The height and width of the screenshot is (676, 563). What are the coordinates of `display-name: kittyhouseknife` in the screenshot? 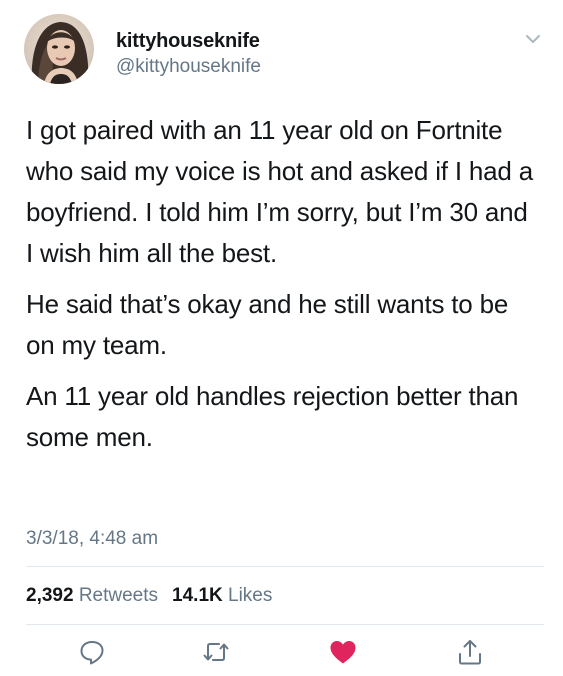 It's located at (188, 41).